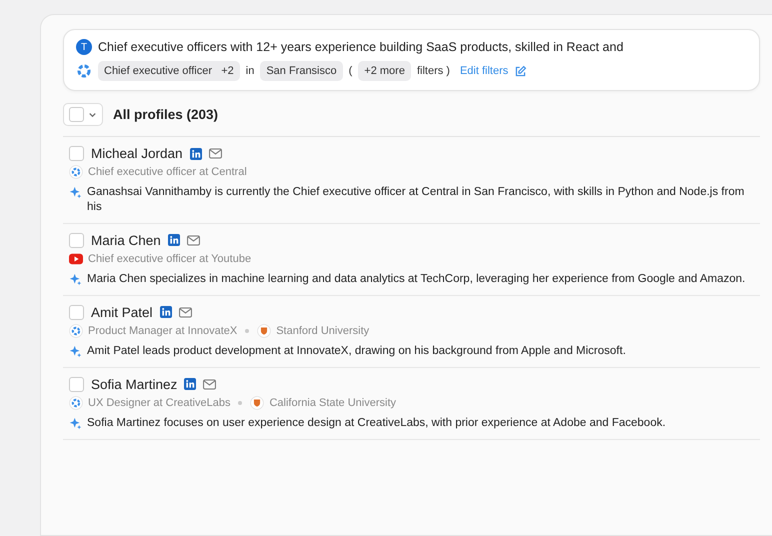 The width and height of the screenshot is (772, 536). I want to click on profile-name: Amit Patel, so click(122, 312).